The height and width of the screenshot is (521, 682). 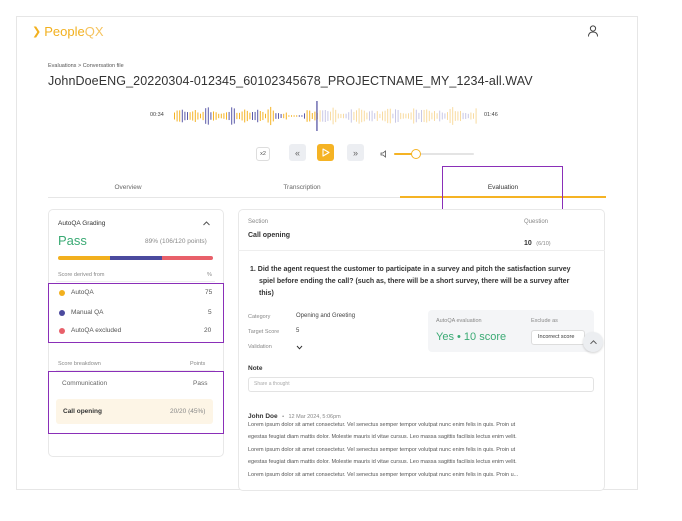 What do you see at coordinates (491, 115) in the screenshot?
I see `time-end: 01:46` at bounding box center [491, 115].